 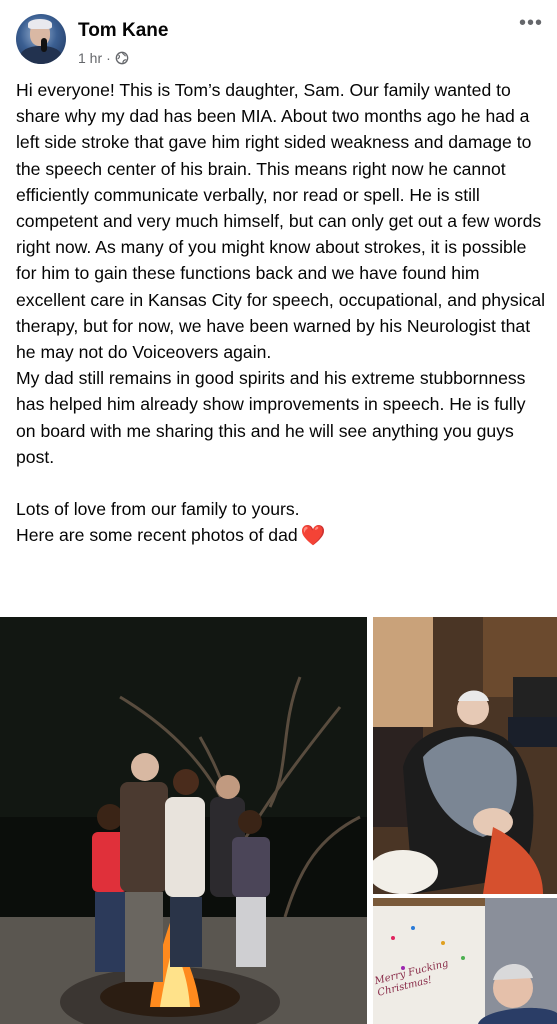 I want to click on post-paragraph-4-text: Here are some recent photos of dad, so click(x=157, y=535).